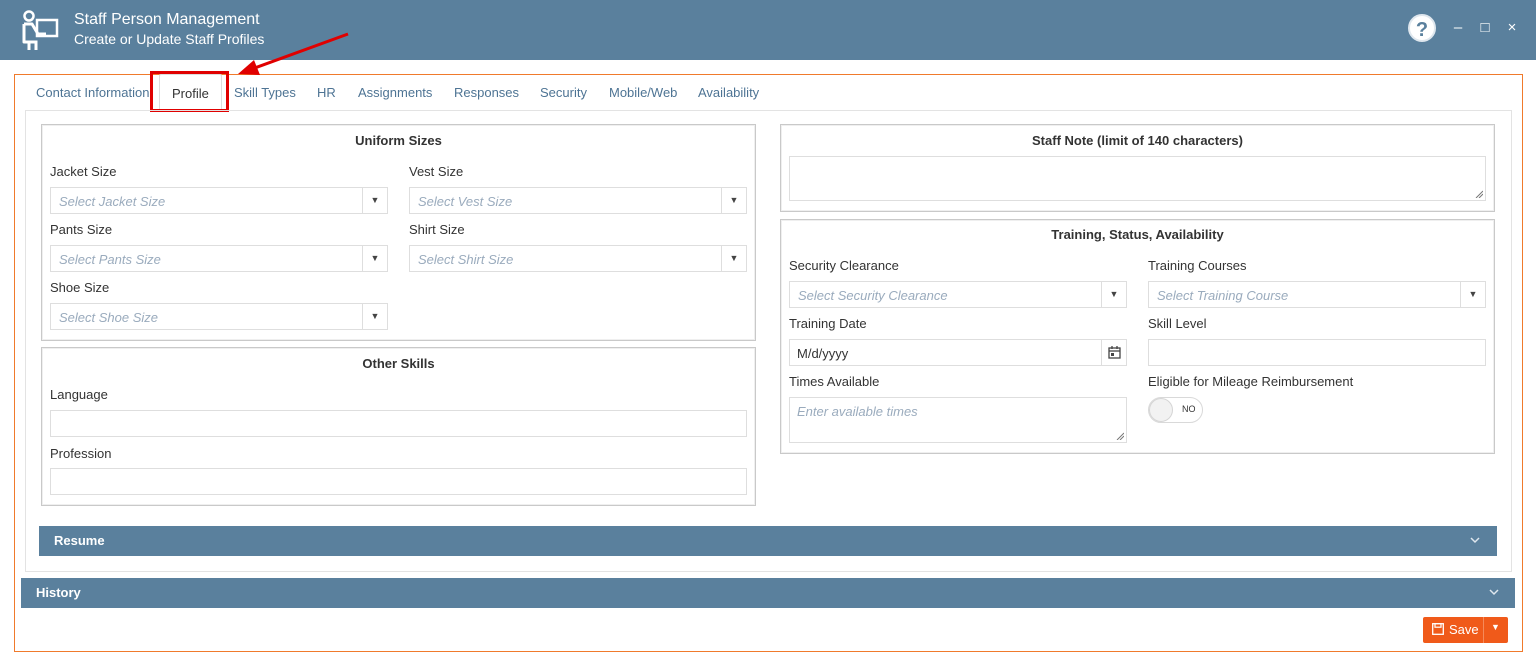 This screenshot has height=667, width=1536. What do you see at coordinates (486, 92) in the screenshot?
I see `tab-responses: Responses` at bounding box center [486, 92].